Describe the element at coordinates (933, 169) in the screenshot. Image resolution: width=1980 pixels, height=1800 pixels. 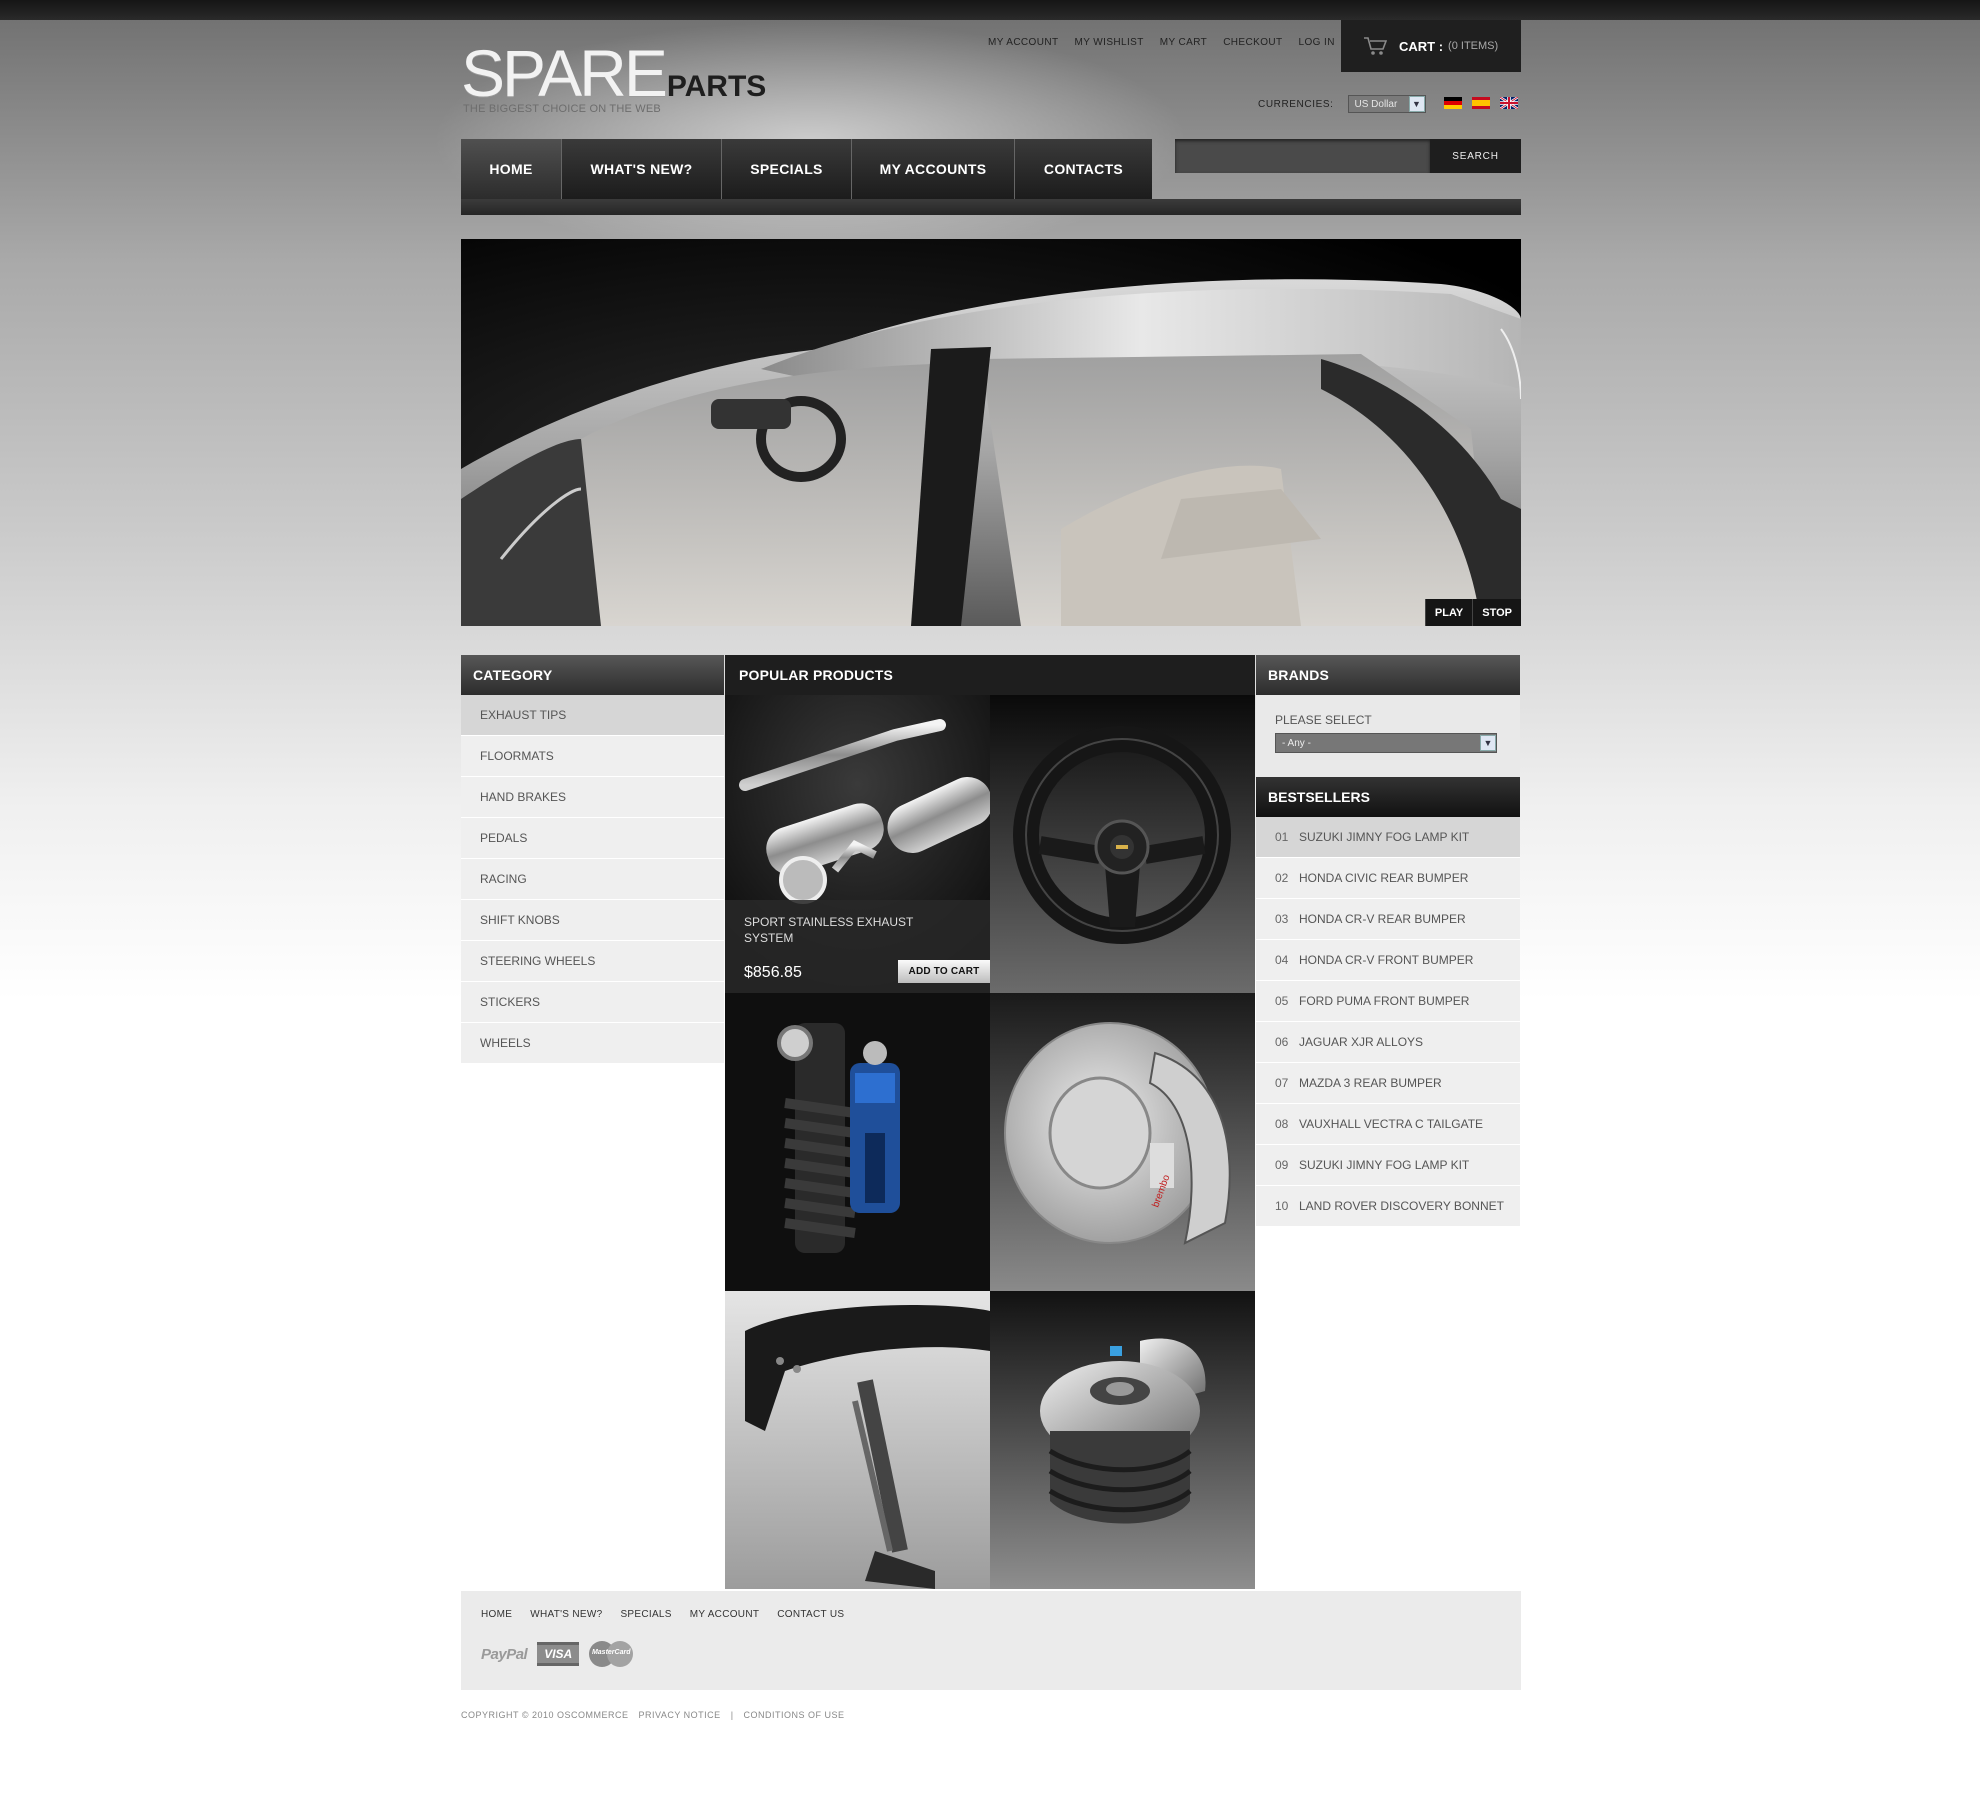
I see `nav-my-accounts: MY ACCOUNTS` at that location.